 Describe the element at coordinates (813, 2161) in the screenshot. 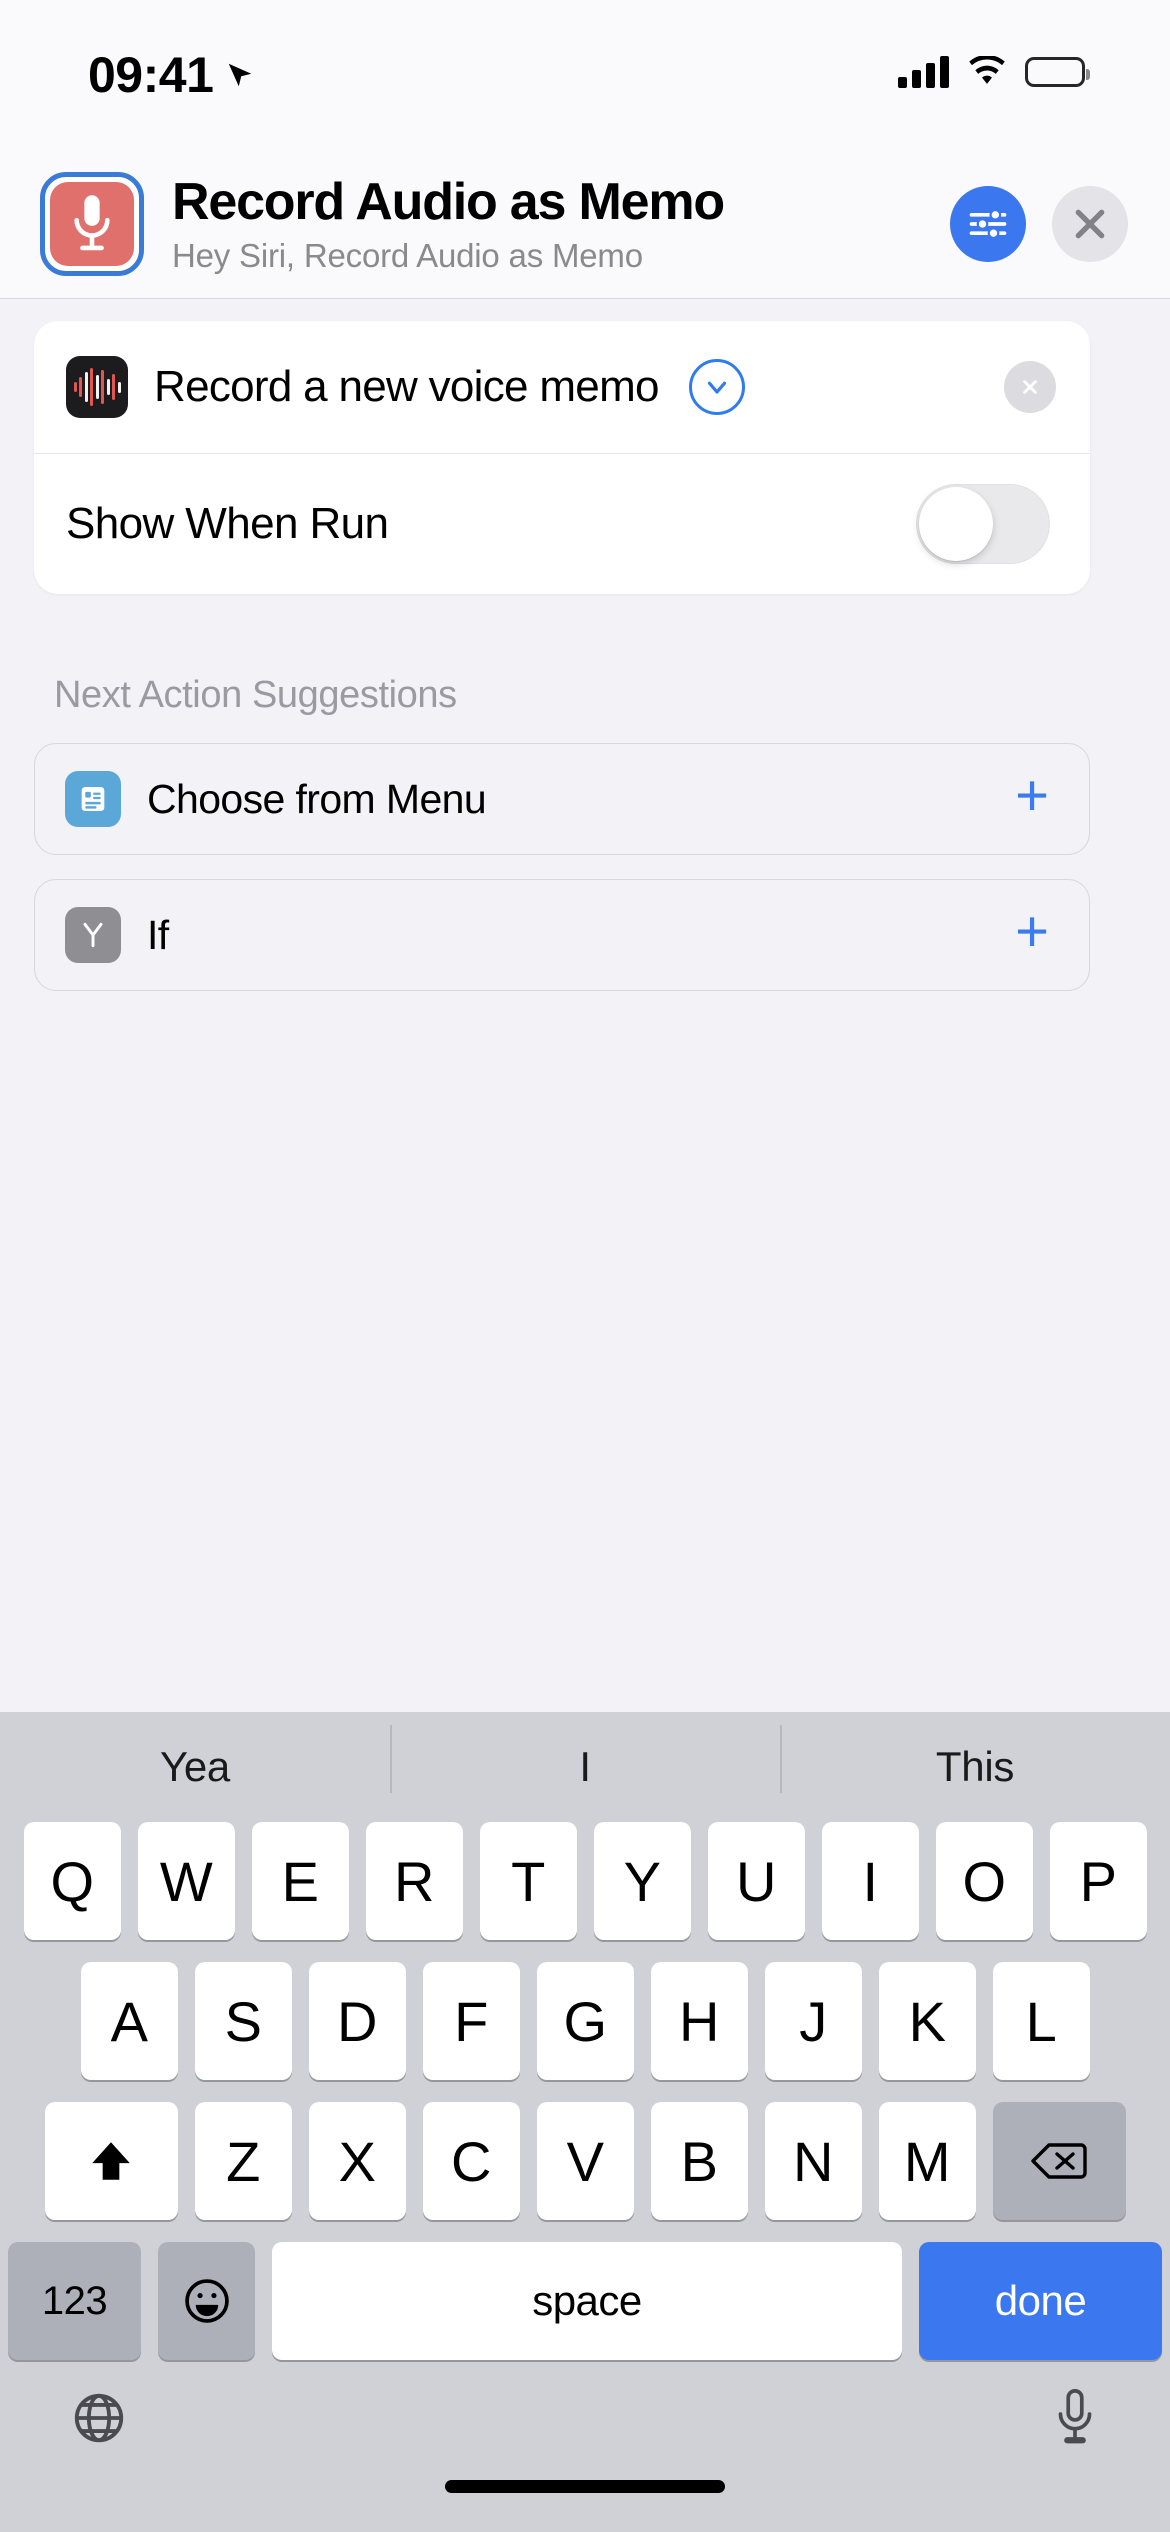

I see `key-n: N` at that location.